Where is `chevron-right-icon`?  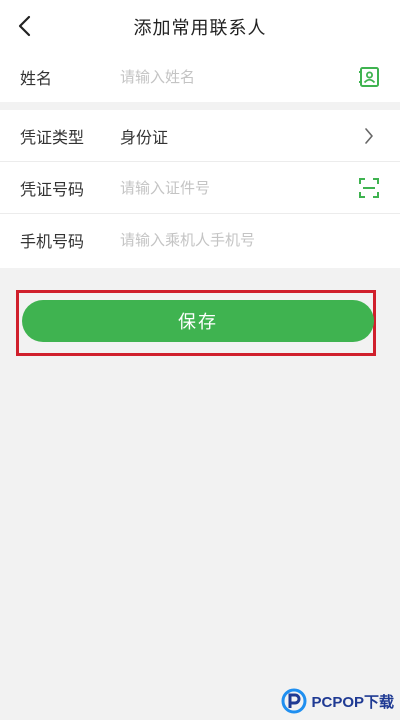
chevron-right-icon is located at coordinates (369, 135).